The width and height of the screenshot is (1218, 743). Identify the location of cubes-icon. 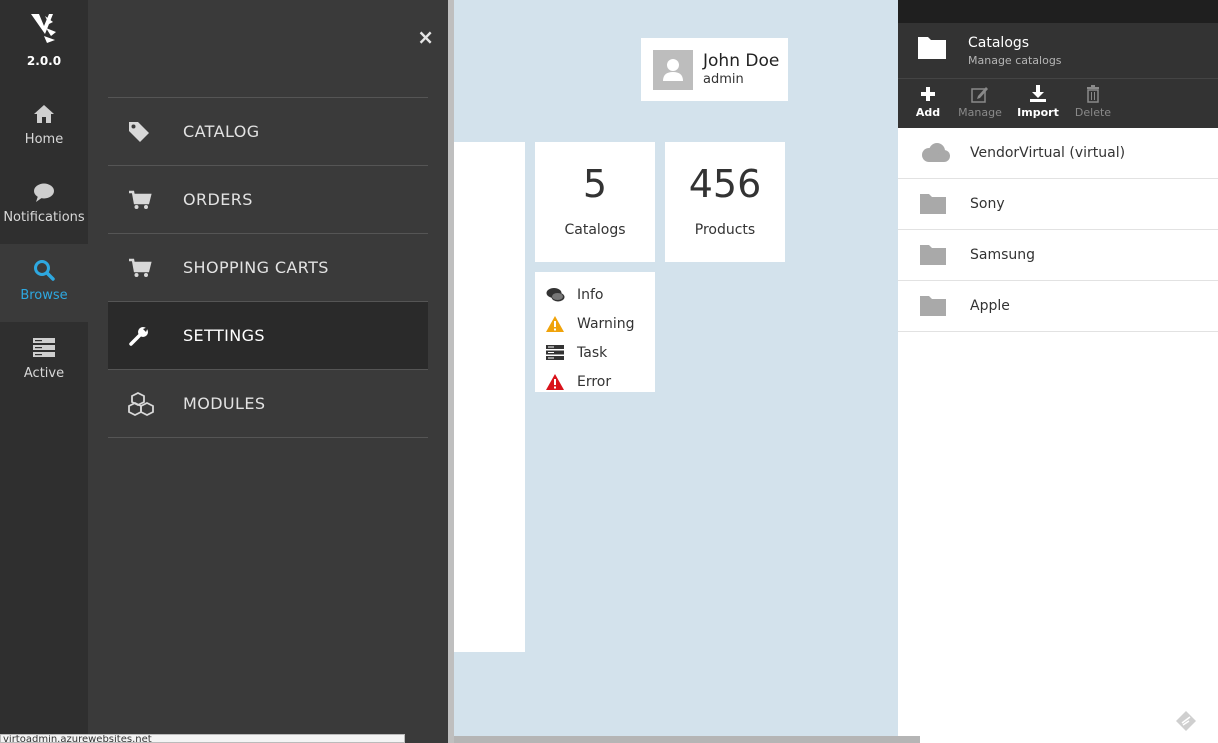
(141, 403).